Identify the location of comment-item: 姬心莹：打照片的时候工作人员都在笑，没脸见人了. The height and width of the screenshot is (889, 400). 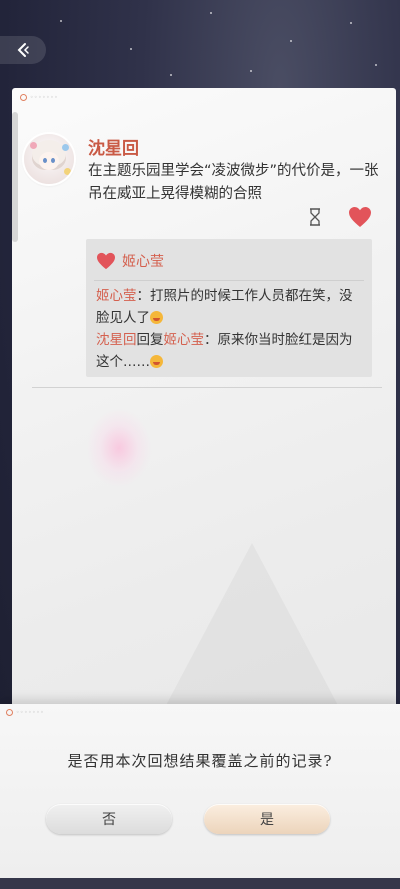
(230, 307).